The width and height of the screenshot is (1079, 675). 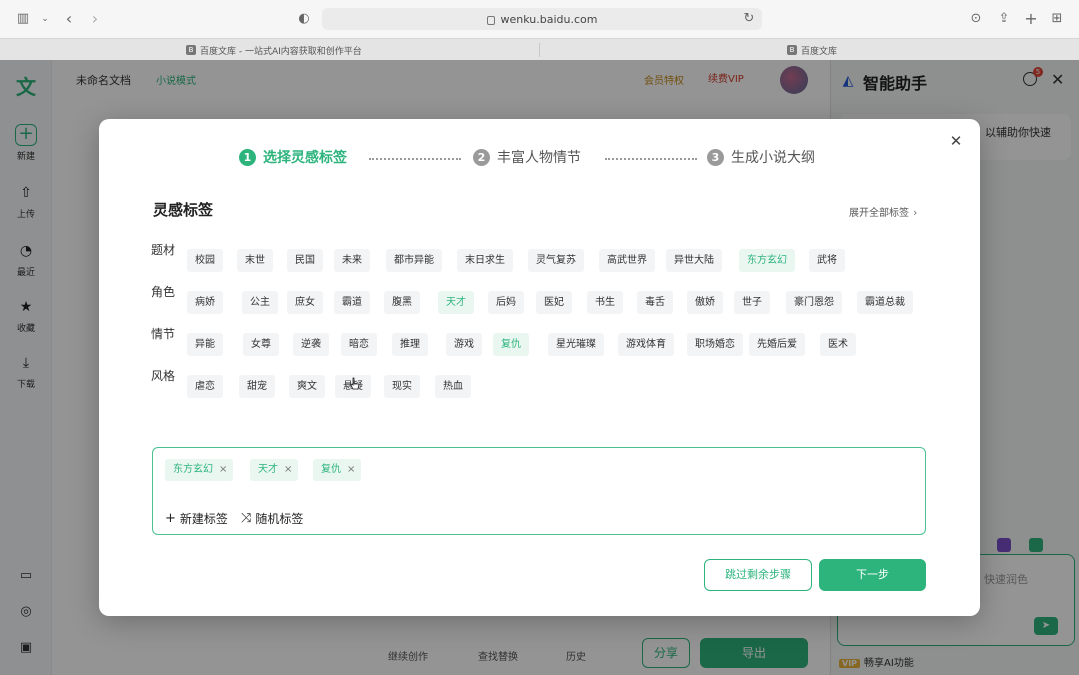 What do you see at coordinates (646, 344) in the screenshot?
I see `tag-chip: 游戏体育` at bounding box center [646, 344].